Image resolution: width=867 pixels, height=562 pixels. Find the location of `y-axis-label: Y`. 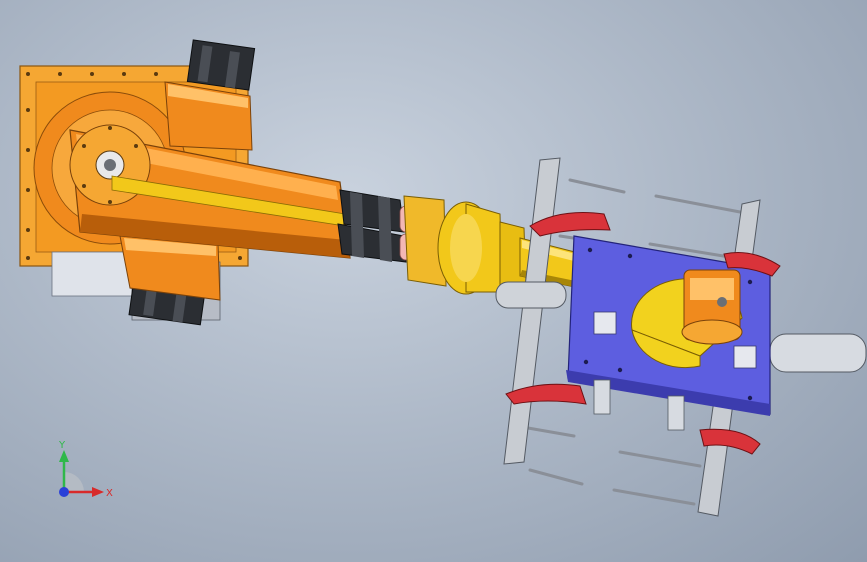

y-axis-label: Y is located at coordinates (62, 445).